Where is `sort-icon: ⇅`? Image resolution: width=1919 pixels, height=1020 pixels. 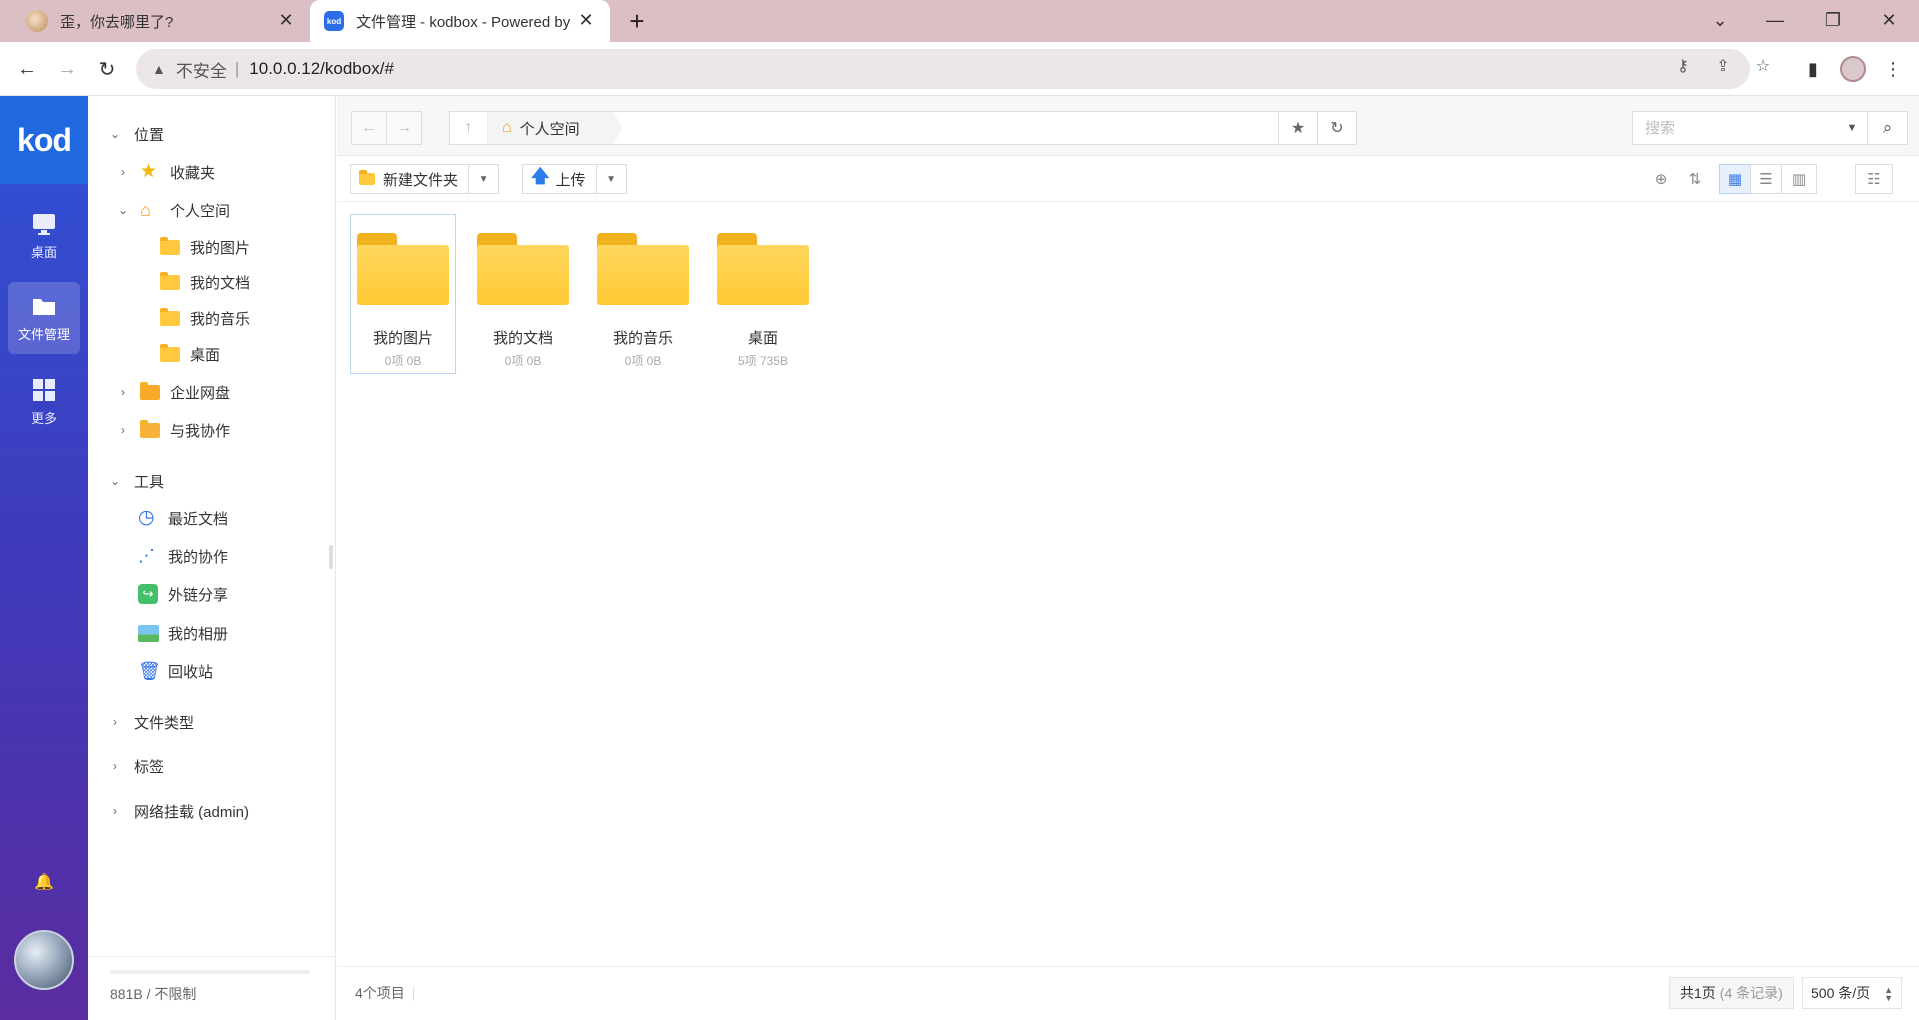
sort-icon: ⇅ is located at coordinates (1695, 179).